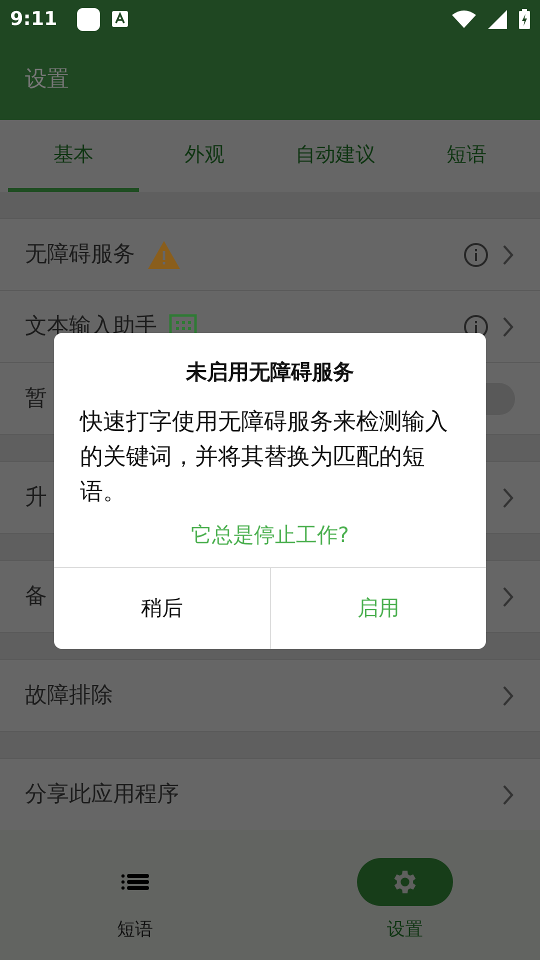 This screenshot has width=540, height=960. What do you see at coordinates (102, 795) in the screenshot?
I see `row-label: 分享此应用程序` at bounding box center [102, 795].